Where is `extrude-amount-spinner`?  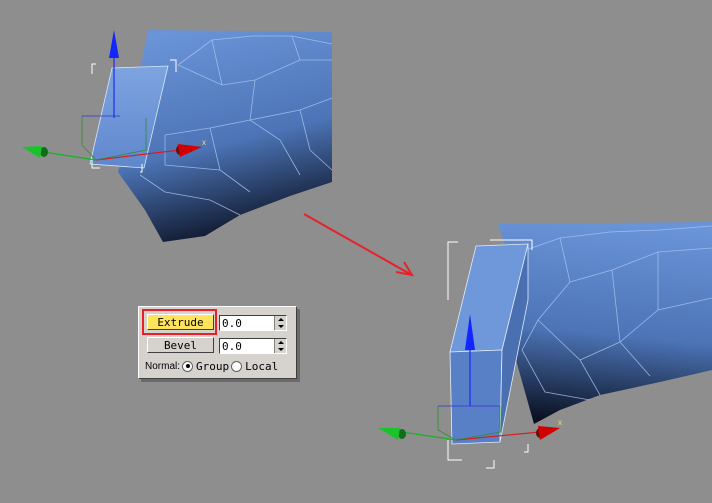 extrude-amount-spinner is located at coordinates (253, 323).